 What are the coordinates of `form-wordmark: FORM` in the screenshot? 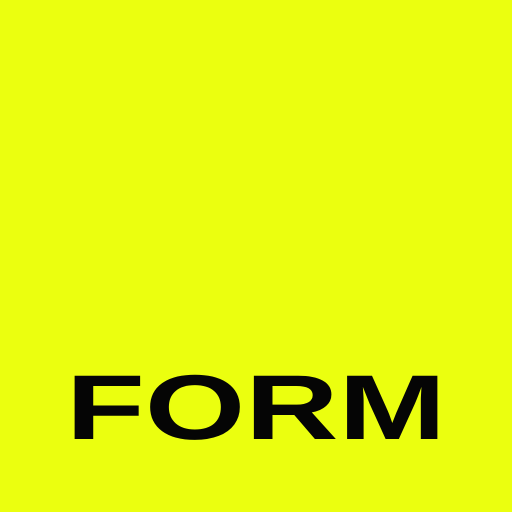 It's located at (256, 408).